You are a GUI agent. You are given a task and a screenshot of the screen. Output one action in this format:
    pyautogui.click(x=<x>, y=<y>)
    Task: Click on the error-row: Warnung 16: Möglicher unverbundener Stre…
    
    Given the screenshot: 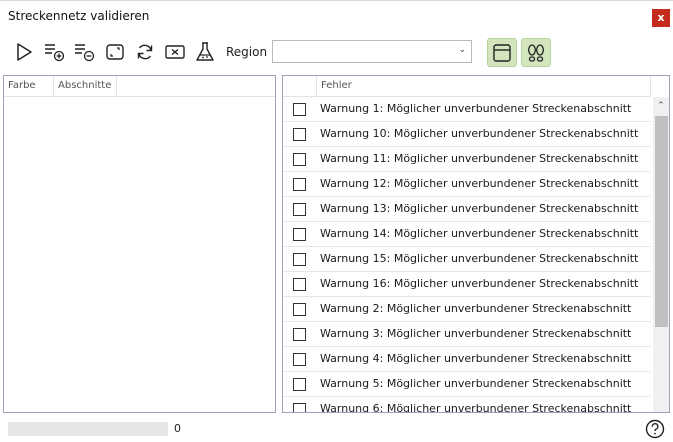 What is the action you would take?
    pyautogui.click(x=467, y=284)
    